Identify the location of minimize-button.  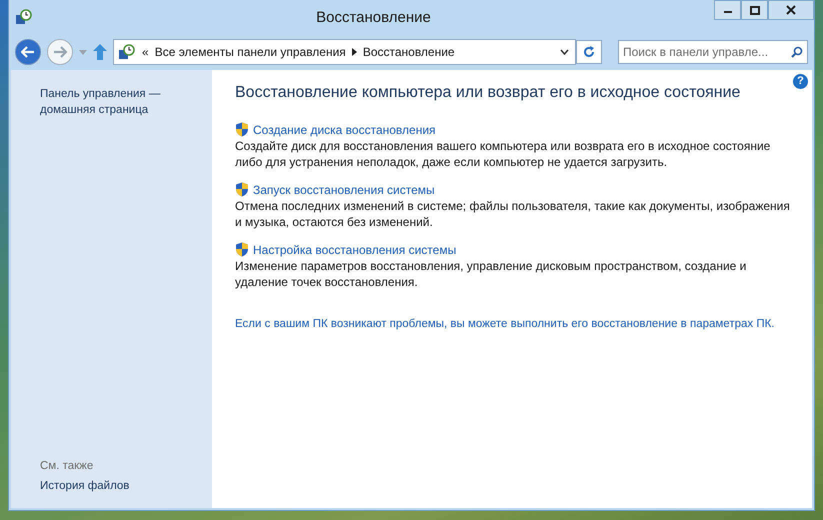
(727, 10).